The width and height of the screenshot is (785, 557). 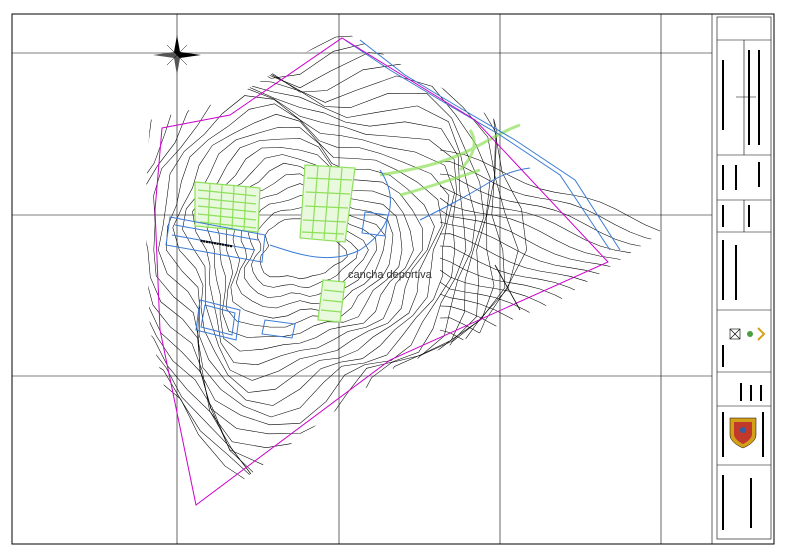 I want to click on vegetation-areas, so click(x=357, y=223).